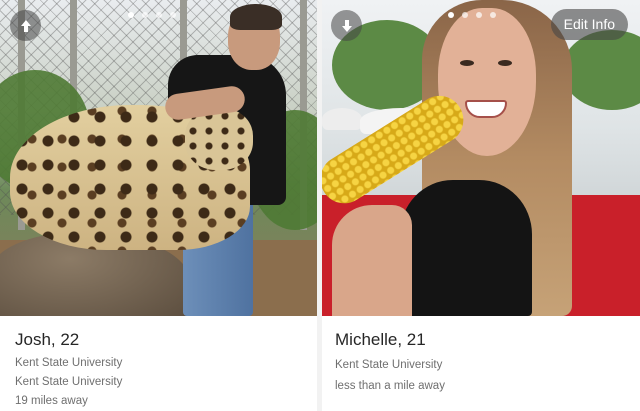  I want to click on arrow-up-icon, so click(25, 25).